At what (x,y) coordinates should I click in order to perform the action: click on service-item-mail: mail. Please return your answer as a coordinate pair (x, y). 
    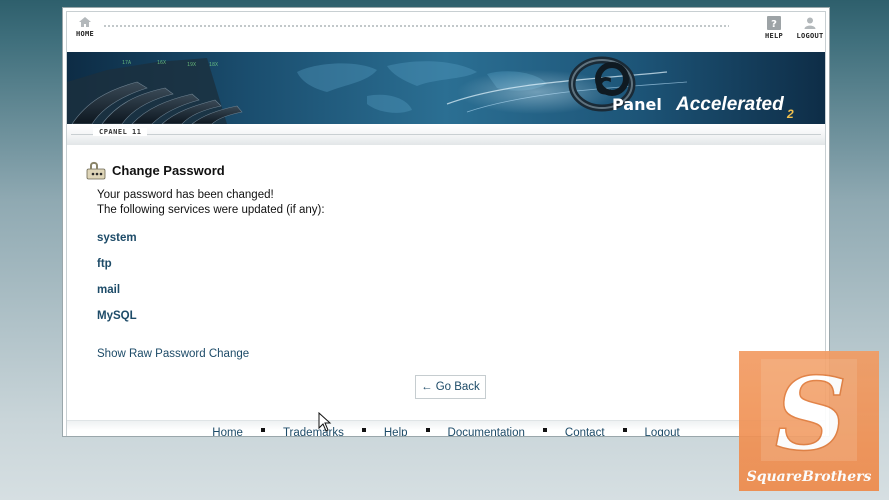
    Looking at the image, I should click on (109, 290).